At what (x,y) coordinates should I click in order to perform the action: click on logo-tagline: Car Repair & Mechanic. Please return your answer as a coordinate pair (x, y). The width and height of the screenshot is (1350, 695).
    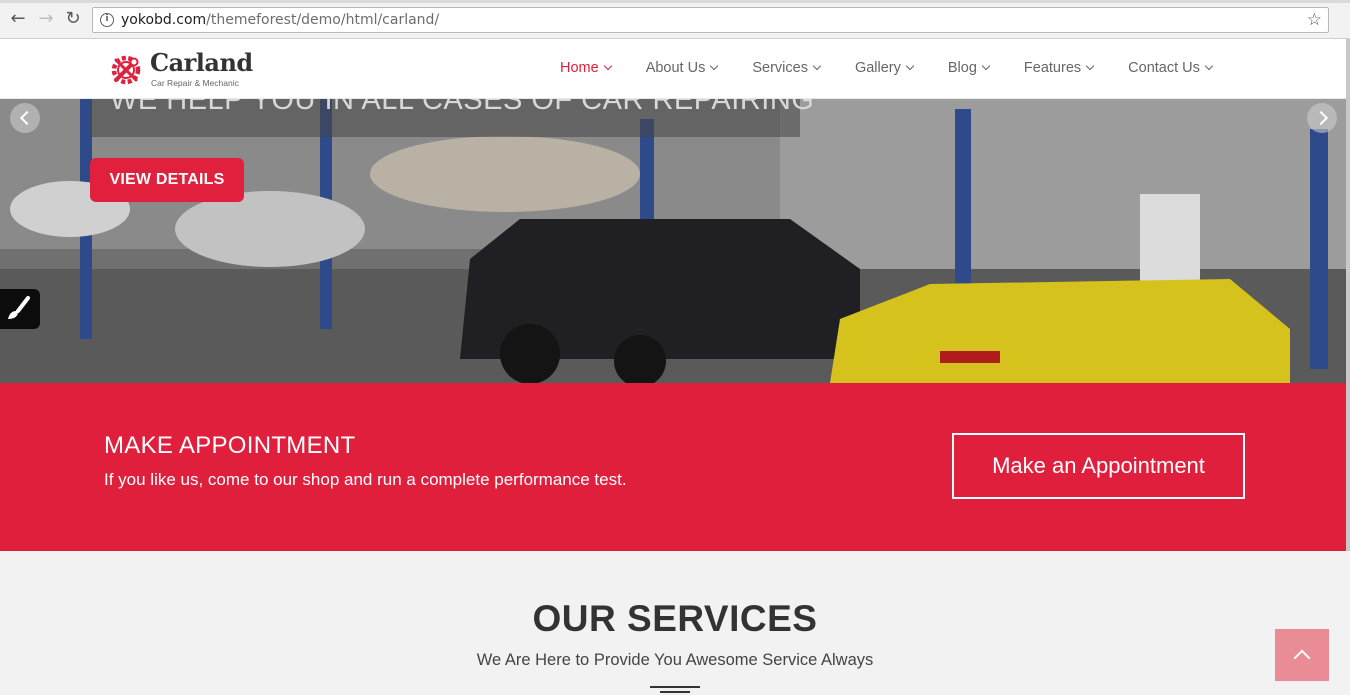
    Looking at the image, I should click on (195, 83).